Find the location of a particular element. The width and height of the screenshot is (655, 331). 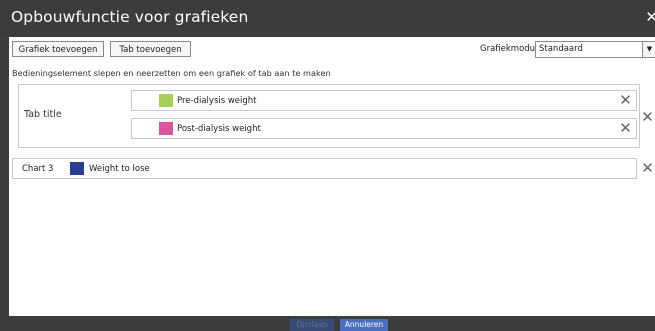

remove-tab-icon: ✕ is located at coordinates (647, 117).